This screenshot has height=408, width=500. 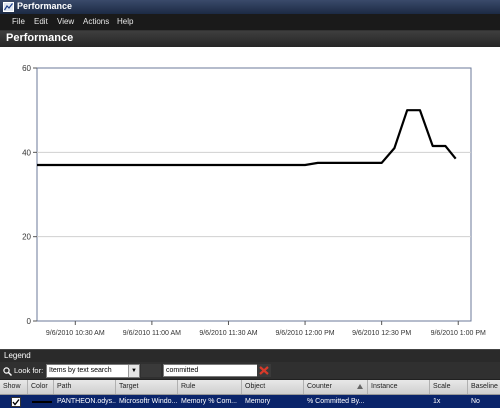 I want to click on legend-title: Legend, so click(x=17, y=355).